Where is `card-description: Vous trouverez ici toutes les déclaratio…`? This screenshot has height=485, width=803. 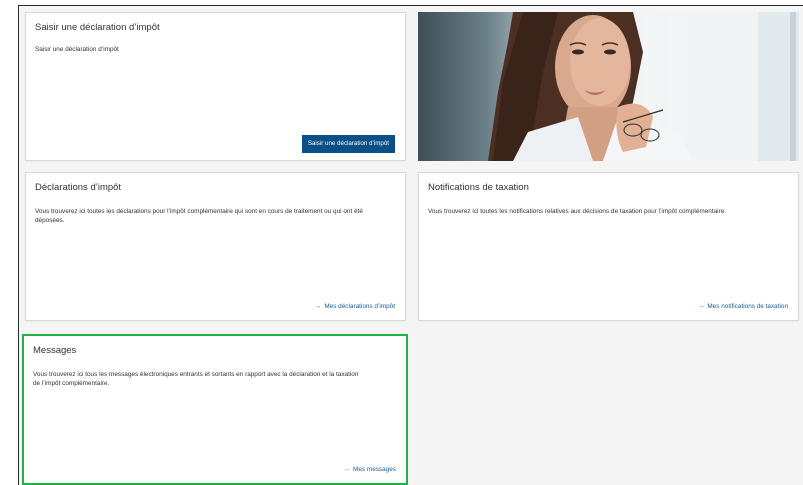
card-description: Vous trouverez ici toutes les déclaratio… is located at coordinates (199, 216).